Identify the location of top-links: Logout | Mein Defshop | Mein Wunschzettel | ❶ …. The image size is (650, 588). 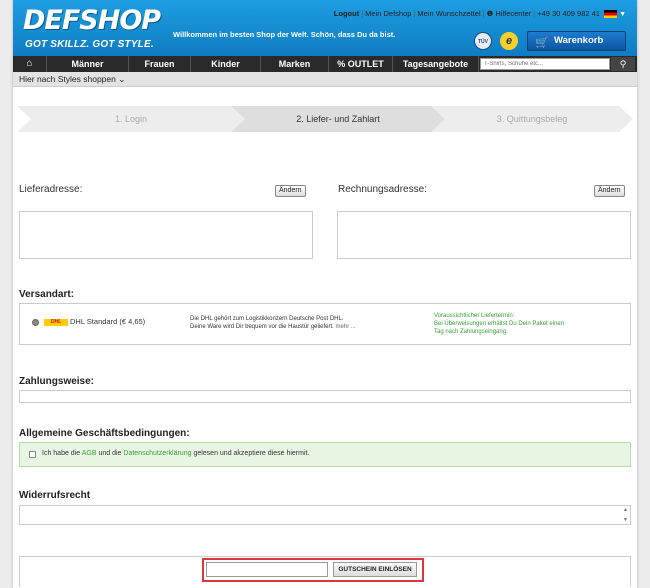
(479, 14).